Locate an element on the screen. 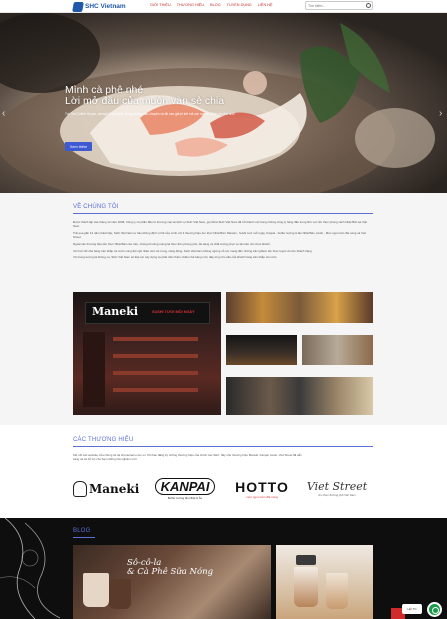 The image size is (447, 619). team-photo is located at coordinates (299, 396).